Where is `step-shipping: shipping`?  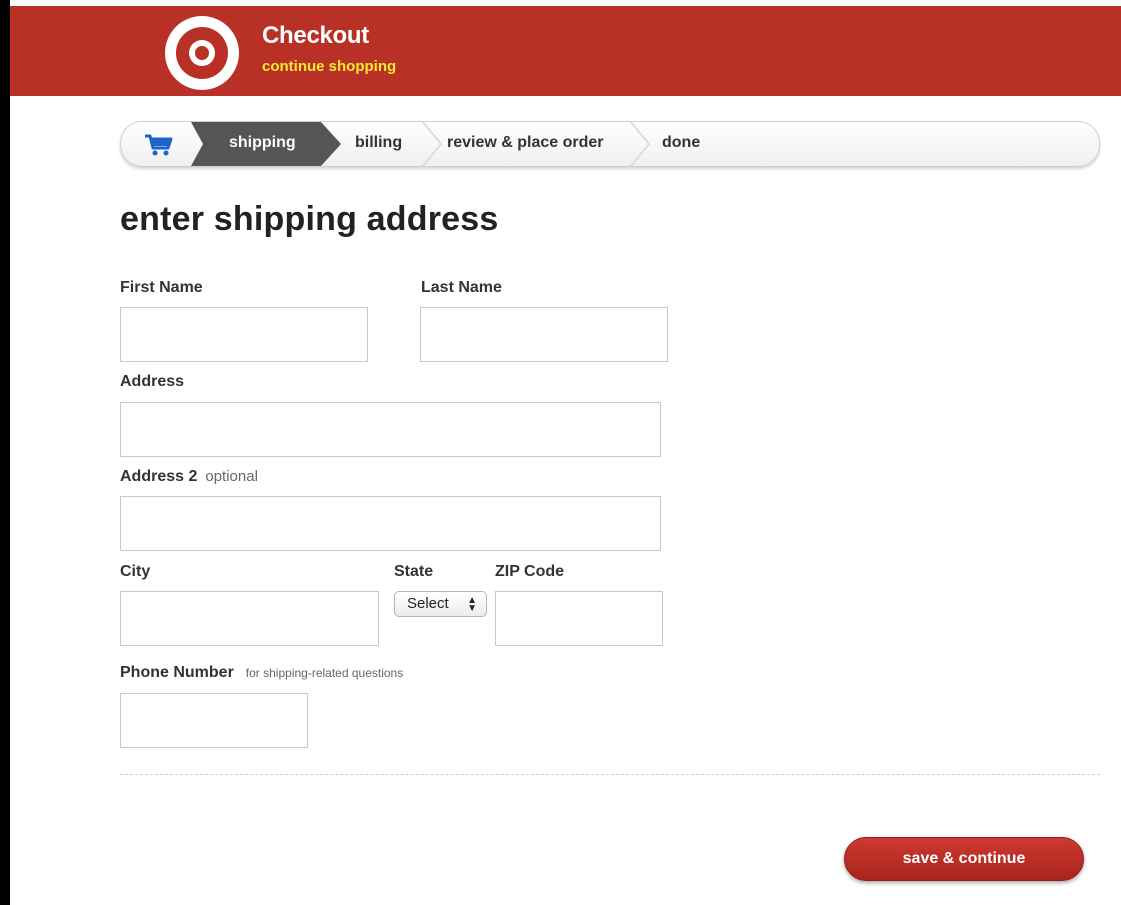
step-shipping: shipping is located at coordinates (266, 144).